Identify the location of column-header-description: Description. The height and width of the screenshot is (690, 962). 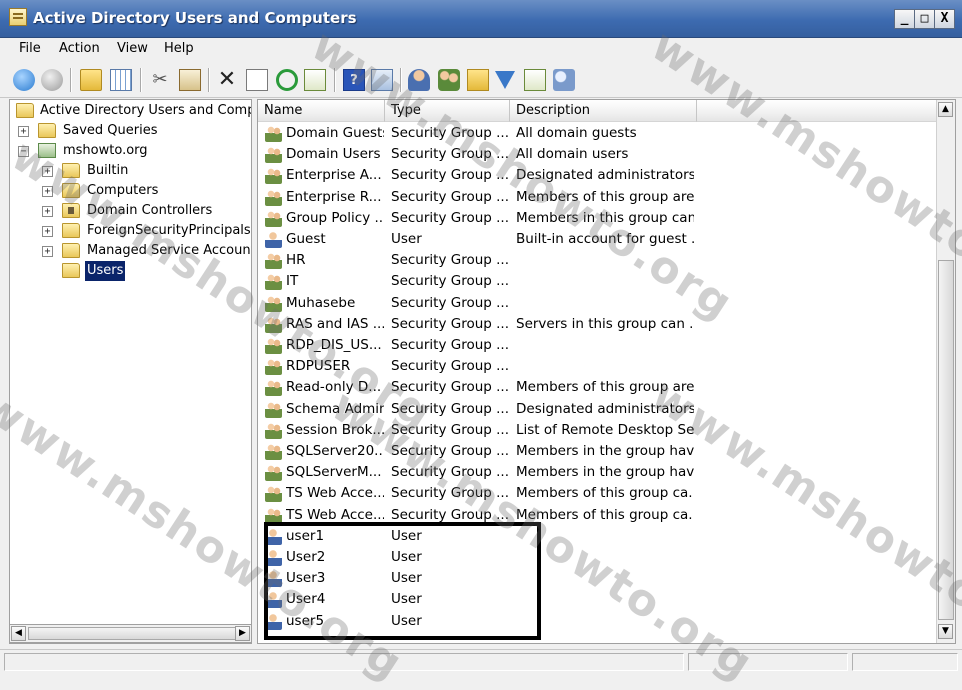
(603, 111).